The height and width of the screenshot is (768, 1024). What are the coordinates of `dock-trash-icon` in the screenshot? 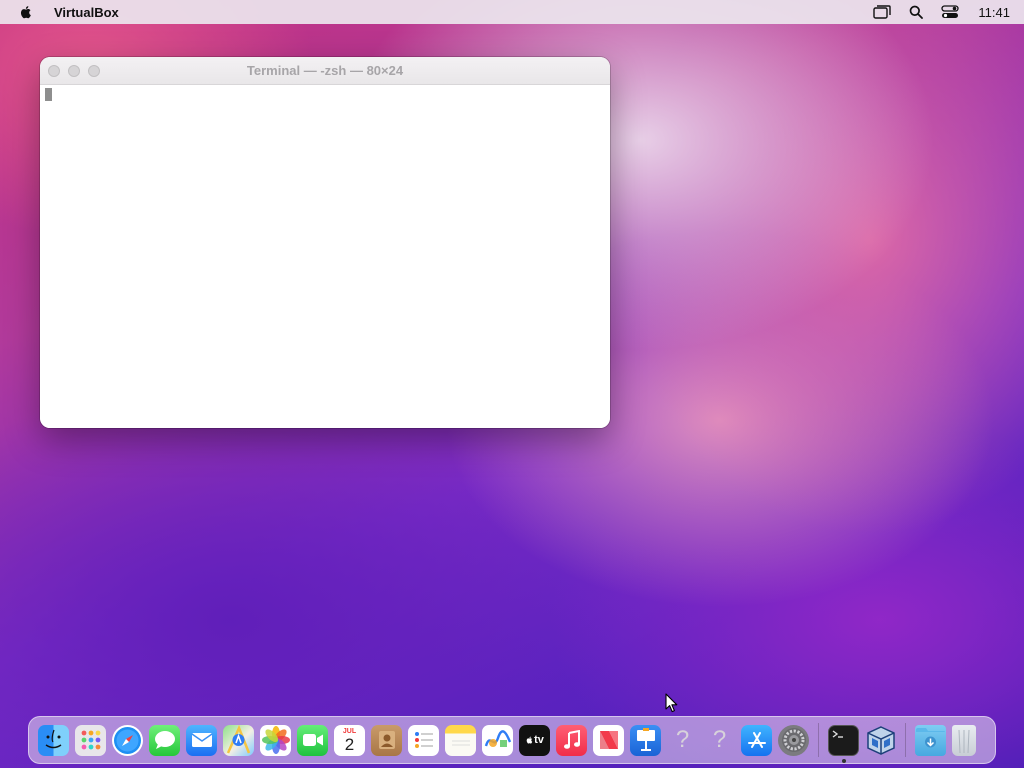 It's located at (964, 740).